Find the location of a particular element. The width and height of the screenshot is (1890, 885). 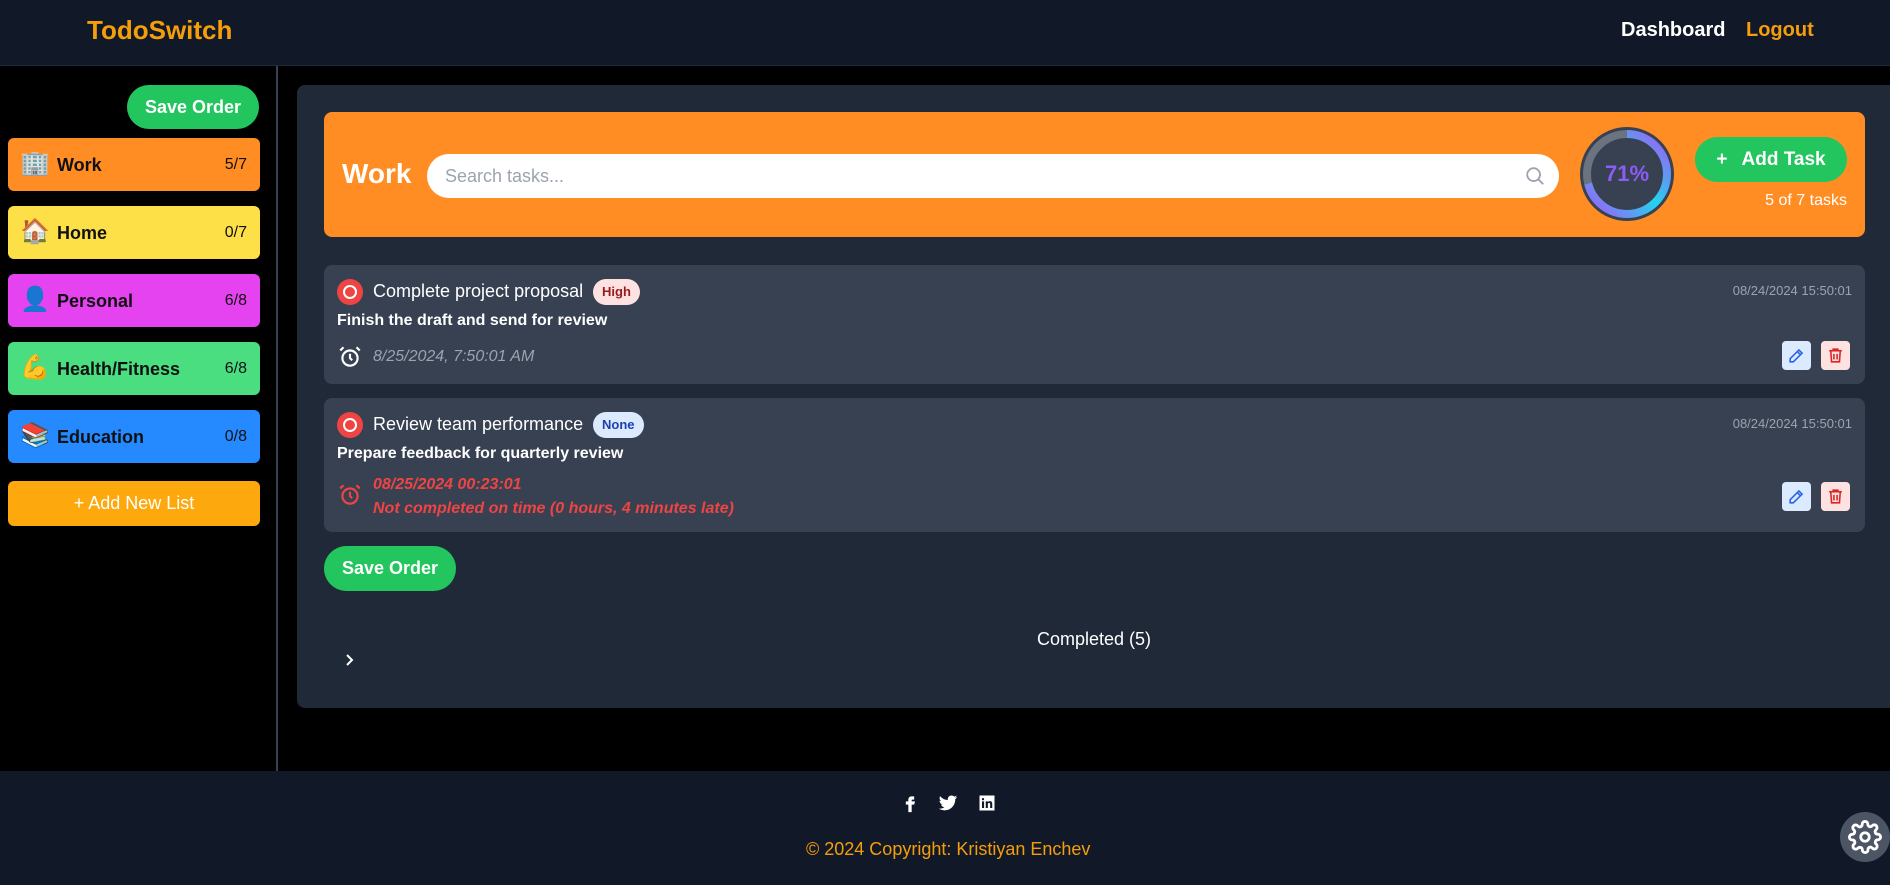

search-input is located at coordinates (993, 176).